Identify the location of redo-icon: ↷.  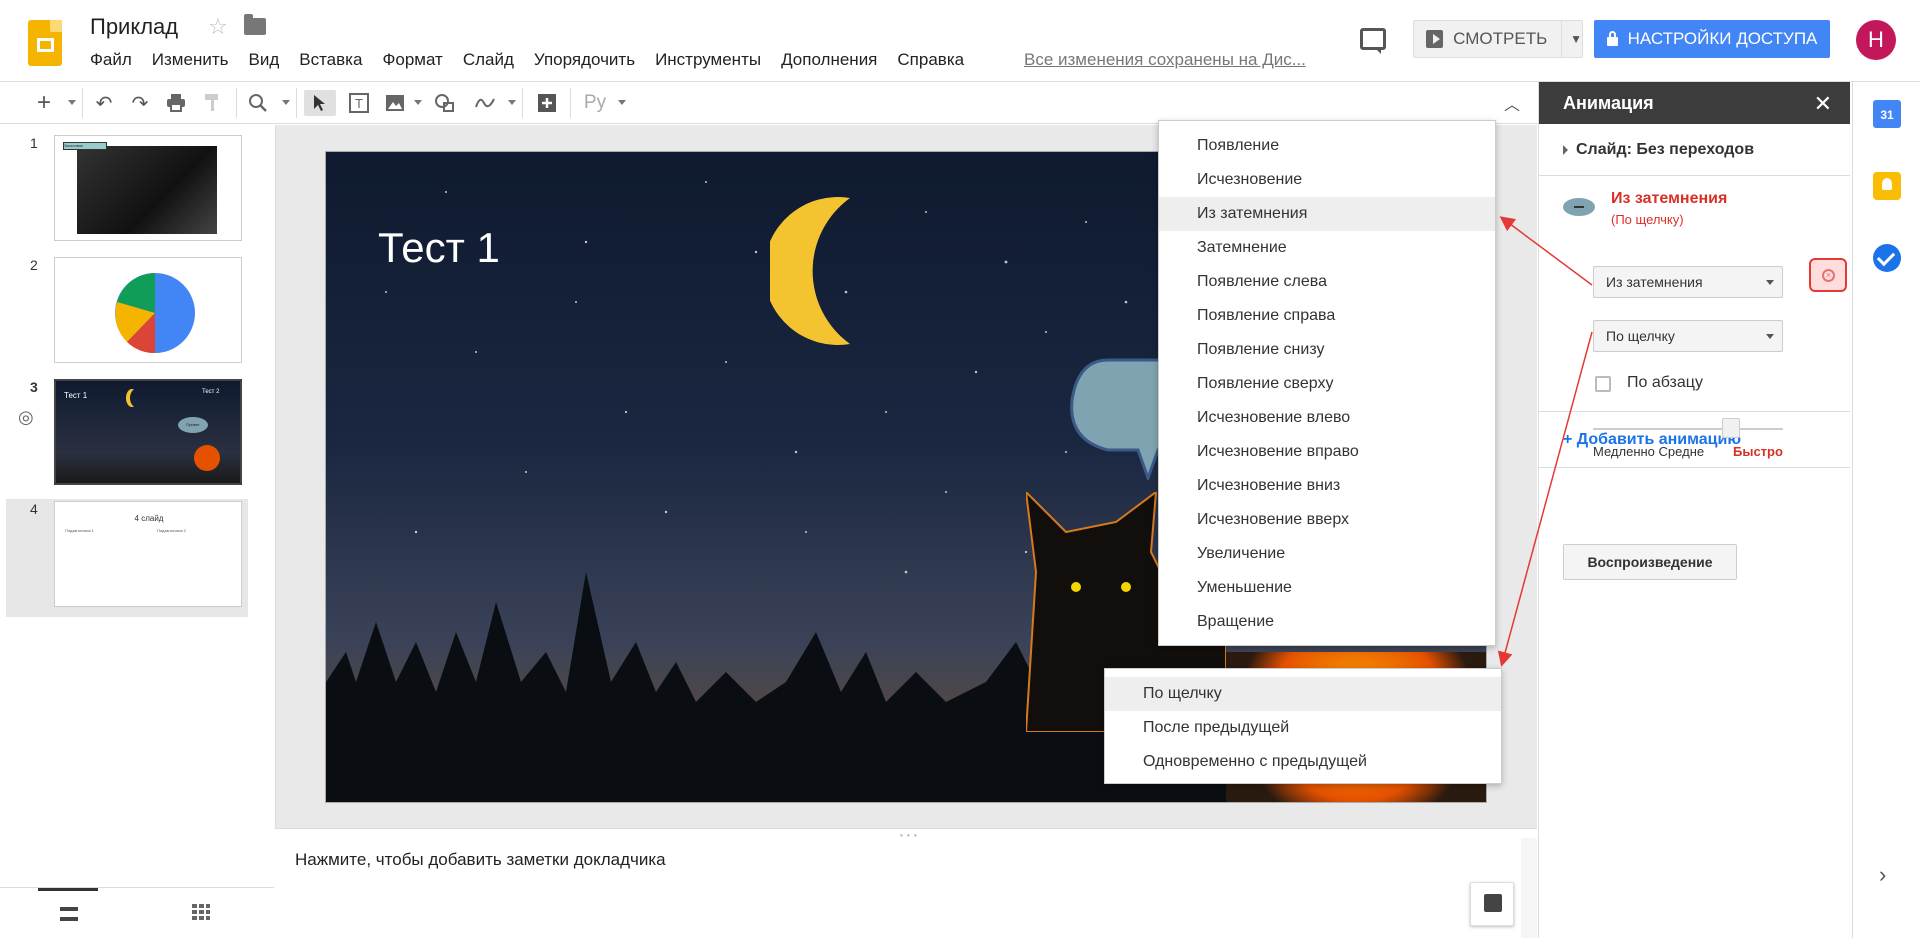
(140, 103).